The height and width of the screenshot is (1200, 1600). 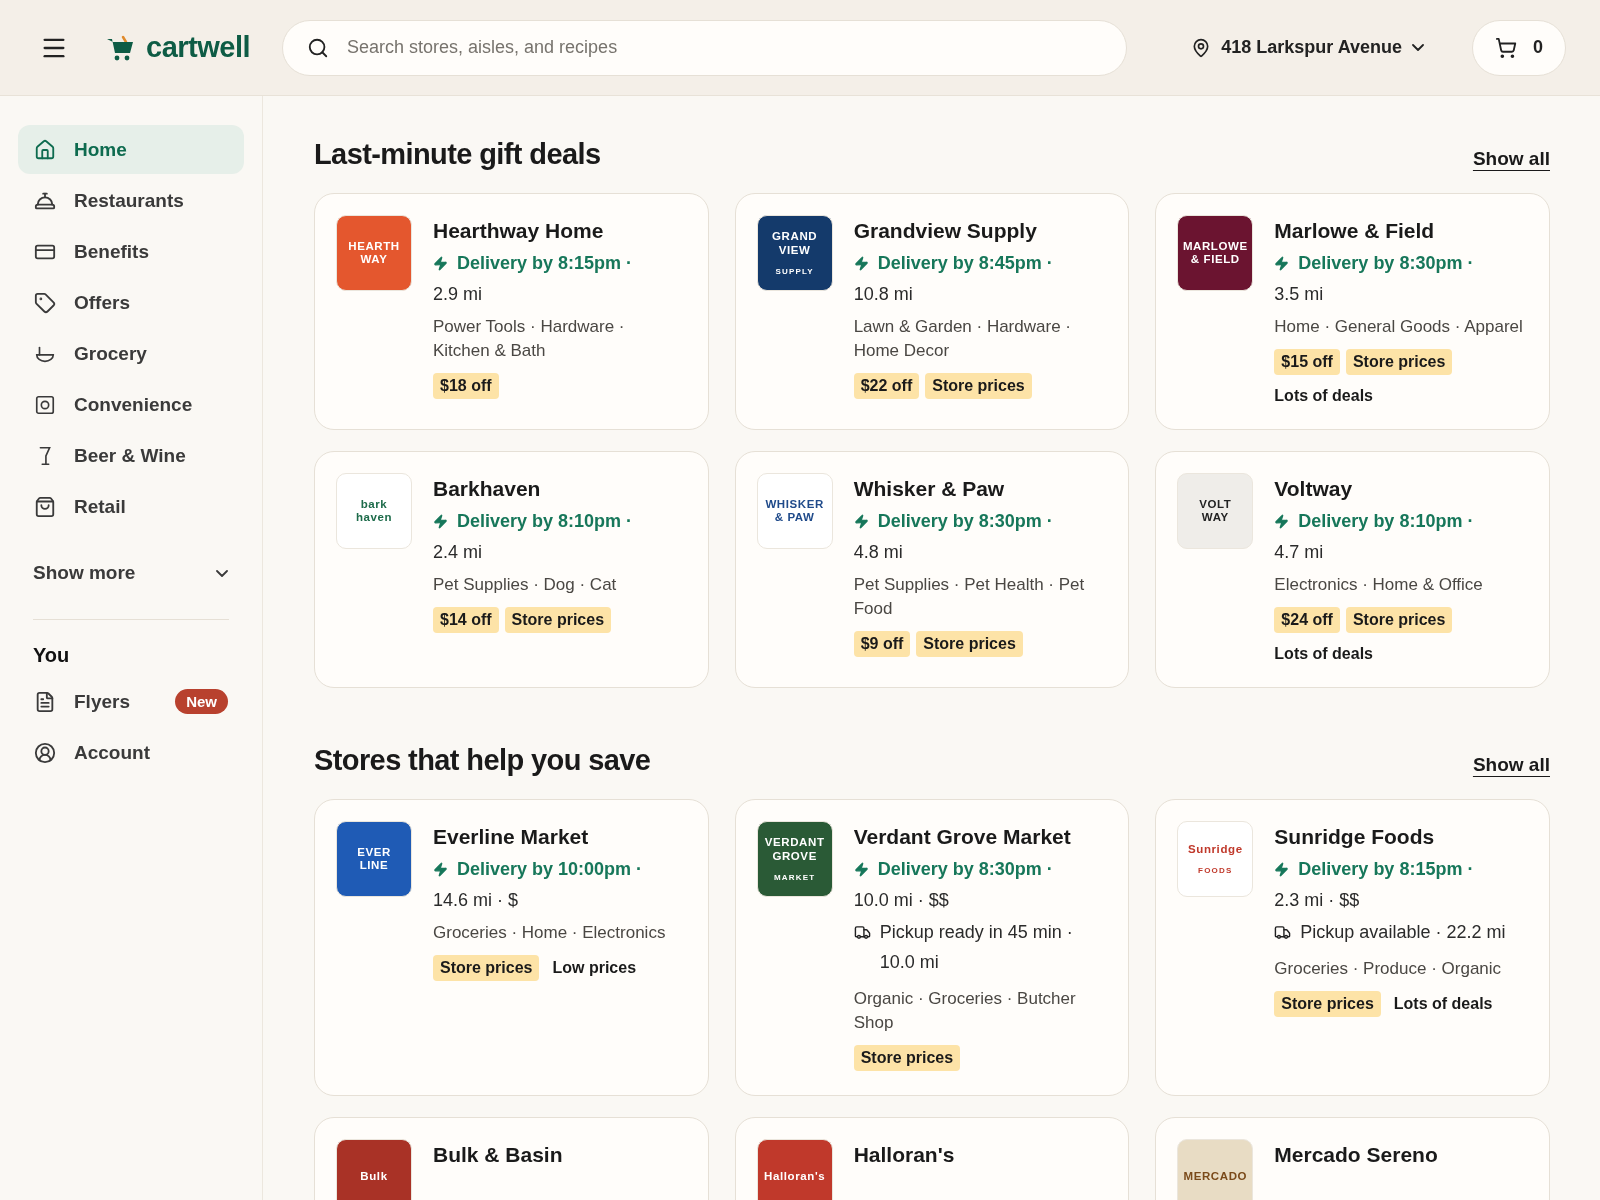 What do you see at coordinates (131, 573) in the screenshot?
I see `show-more-button: Show more` at bounding box center [131, 573].